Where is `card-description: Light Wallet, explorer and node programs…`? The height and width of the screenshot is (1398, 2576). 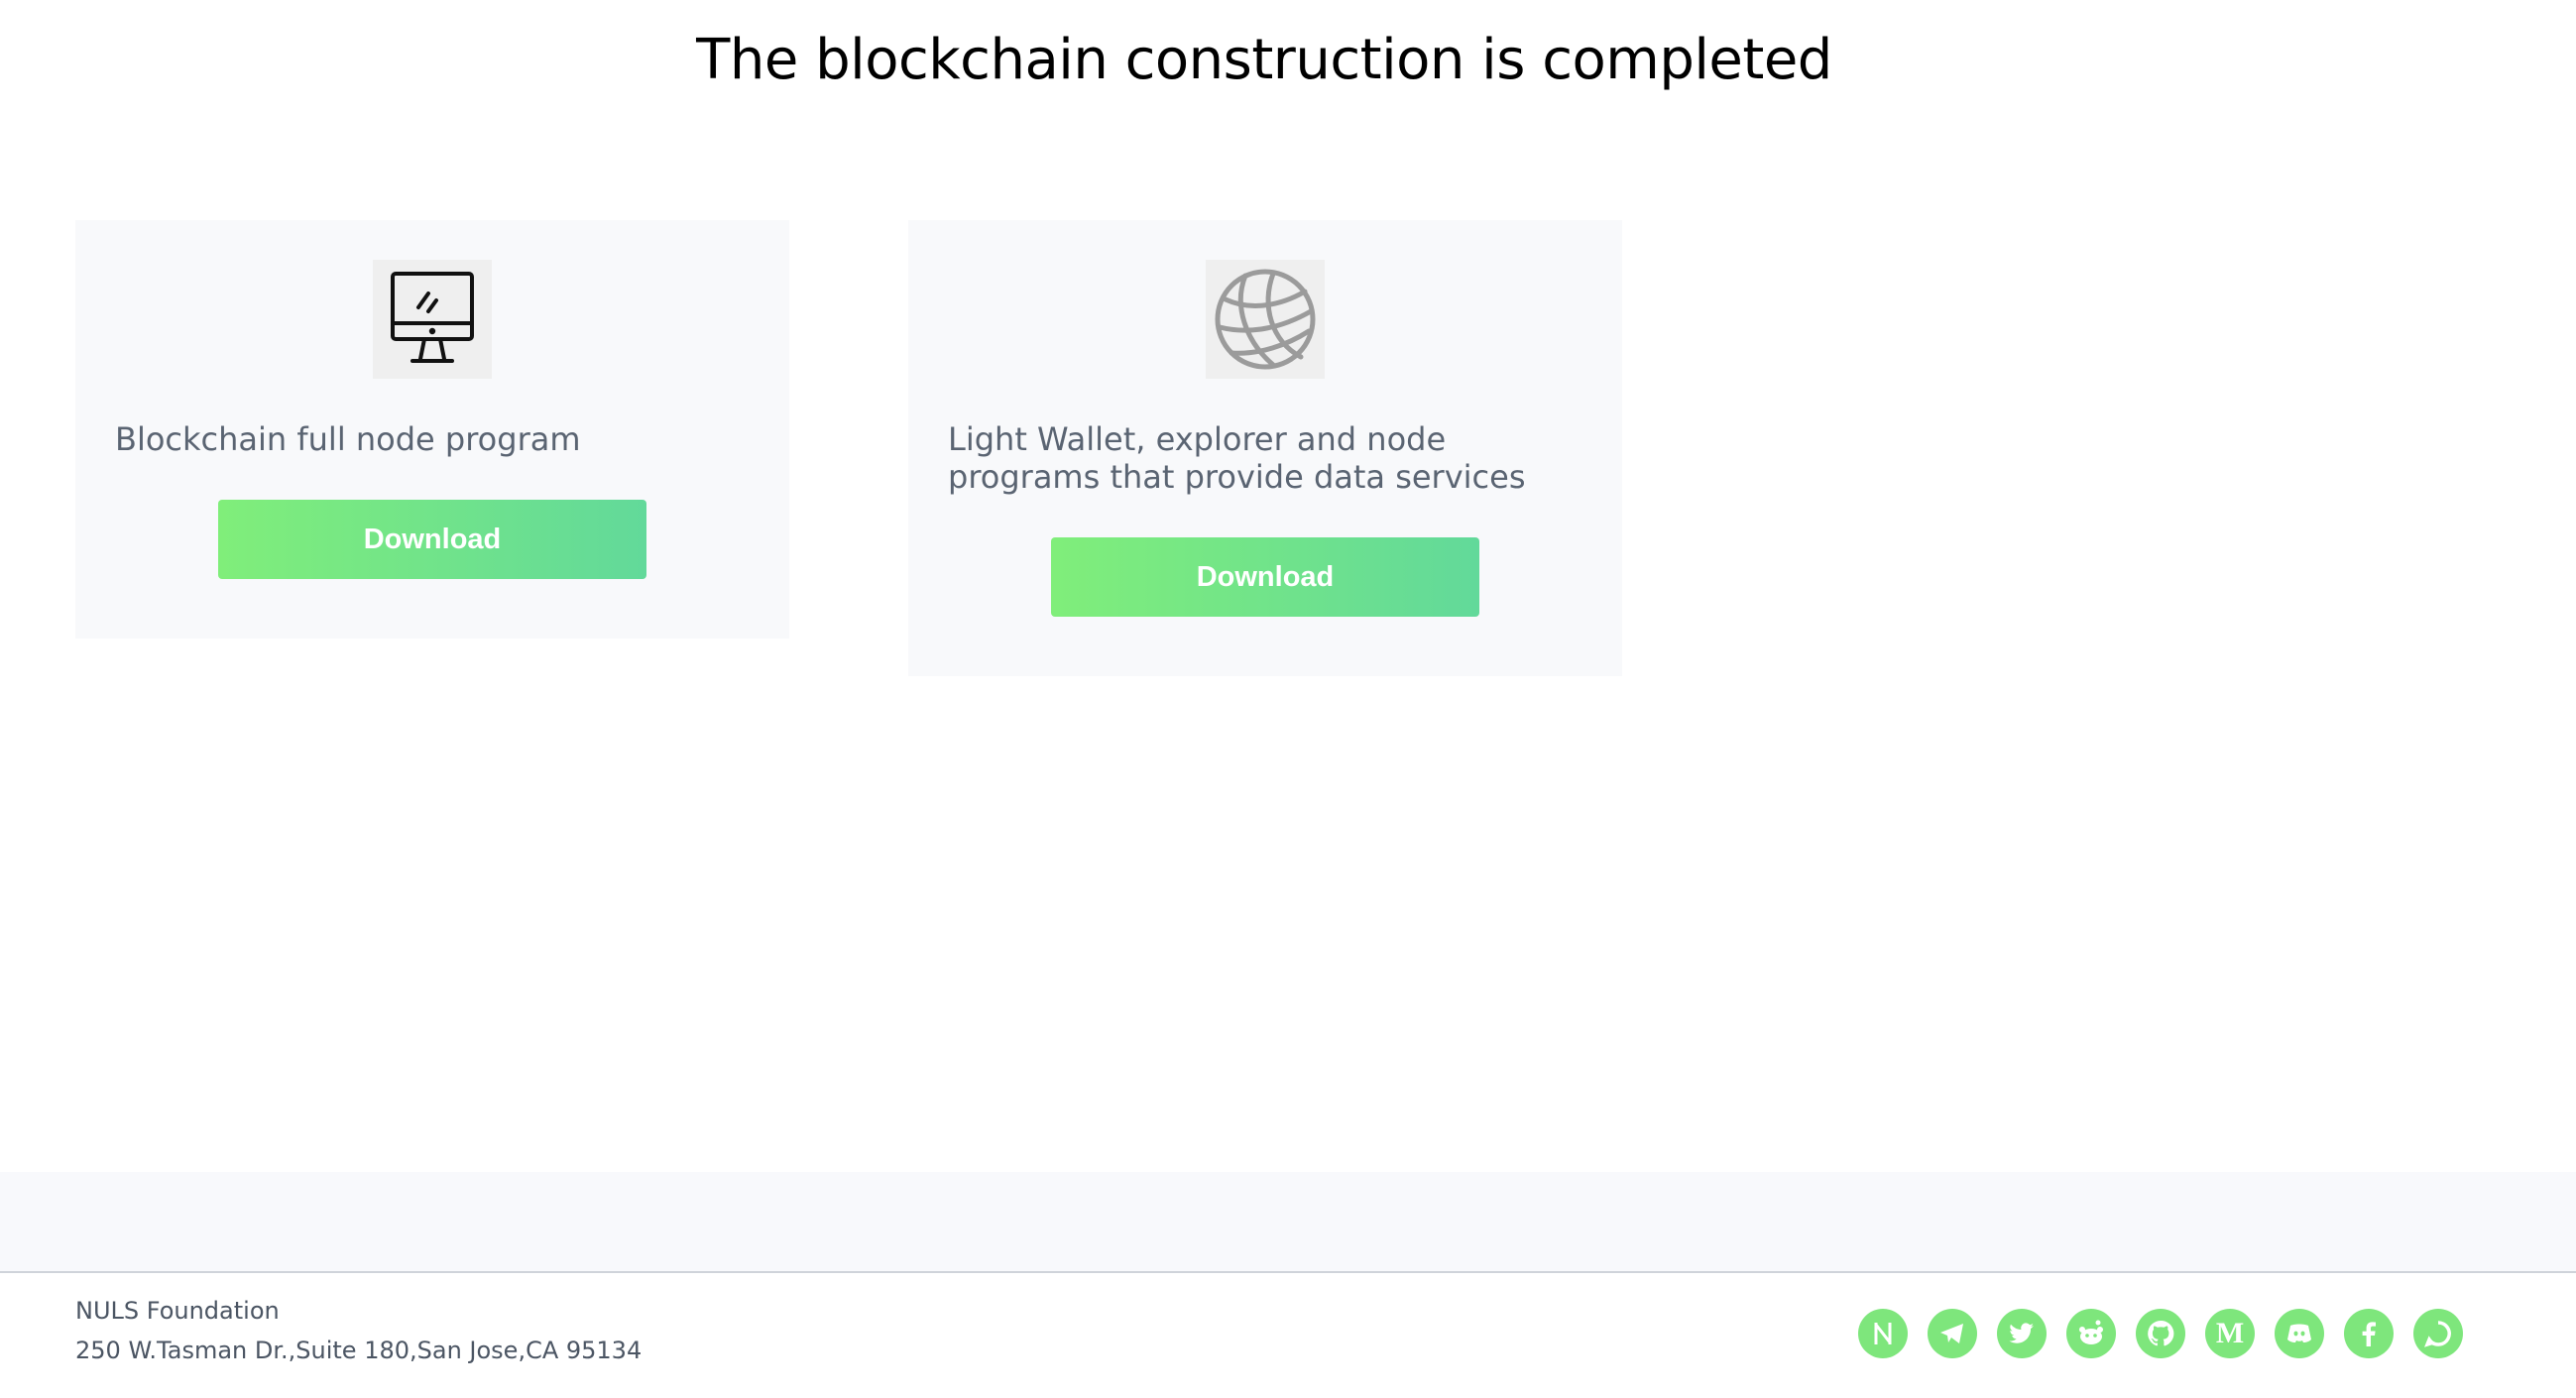
card-description: Light Wallet, explorer and node programs… is located at coordinates (1237, 458).